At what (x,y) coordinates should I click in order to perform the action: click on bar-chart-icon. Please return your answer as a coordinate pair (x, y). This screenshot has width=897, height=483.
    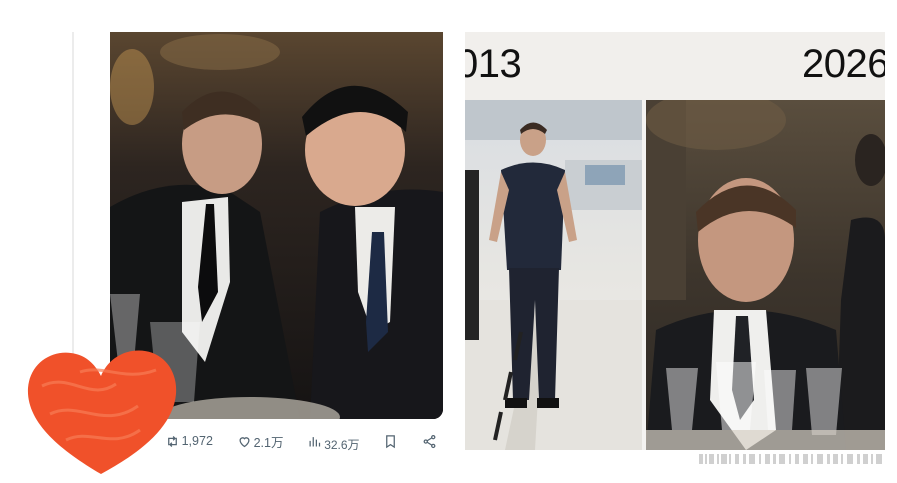
    Looking at the image, I should click on (315, 441).